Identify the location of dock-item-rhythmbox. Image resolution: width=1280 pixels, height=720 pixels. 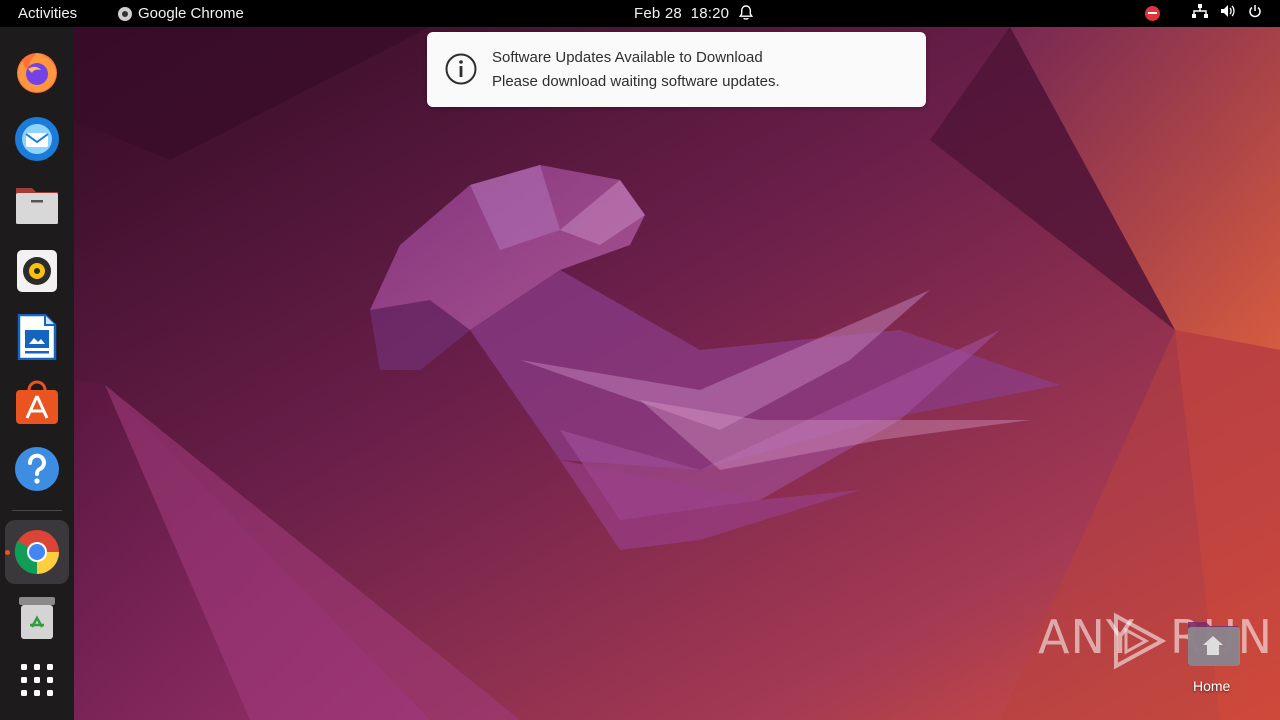
(37, 271).